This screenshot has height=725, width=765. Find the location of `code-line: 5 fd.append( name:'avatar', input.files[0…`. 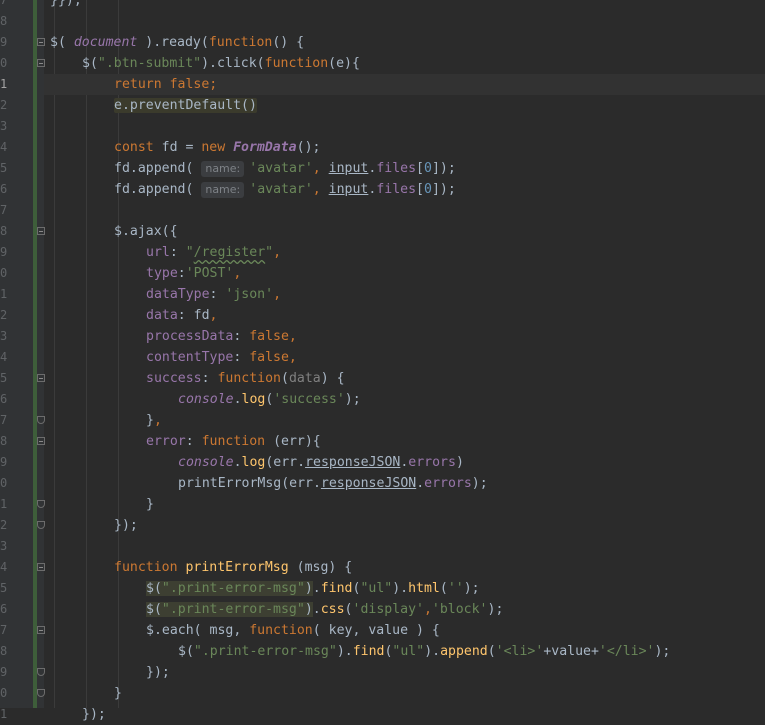

code-line: 5 fd.append( name:'avatar', input.files[0… is located at coordinates (382, 168).